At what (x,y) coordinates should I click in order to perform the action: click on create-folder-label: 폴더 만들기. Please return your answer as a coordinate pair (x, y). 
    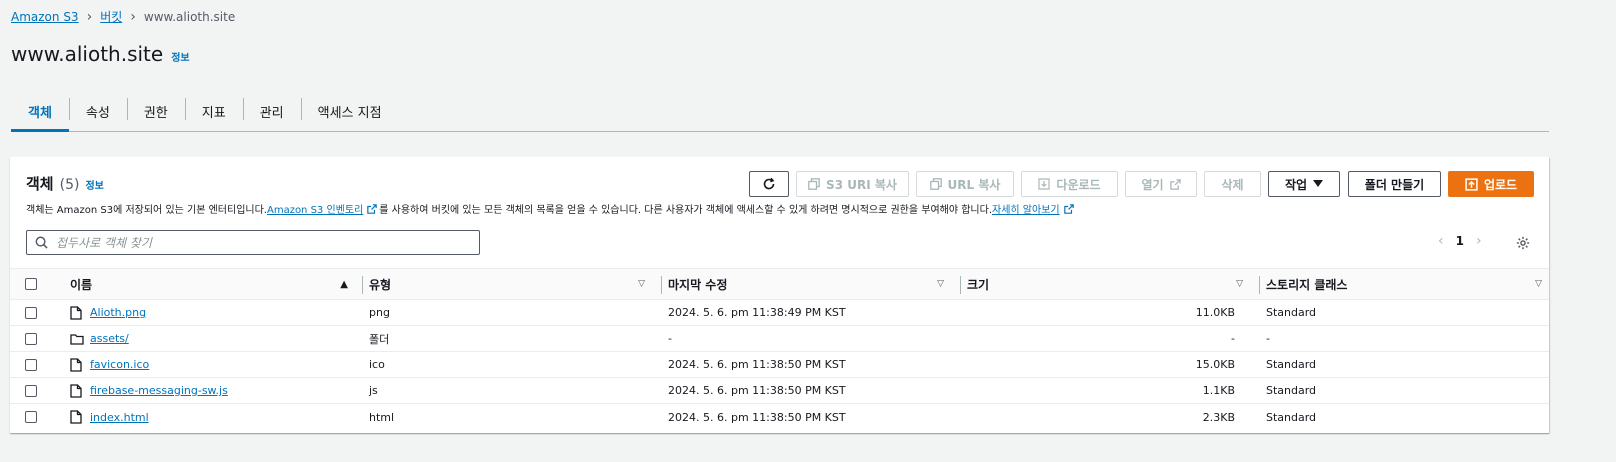
    Looking at the image, I should click on (1394, 184).